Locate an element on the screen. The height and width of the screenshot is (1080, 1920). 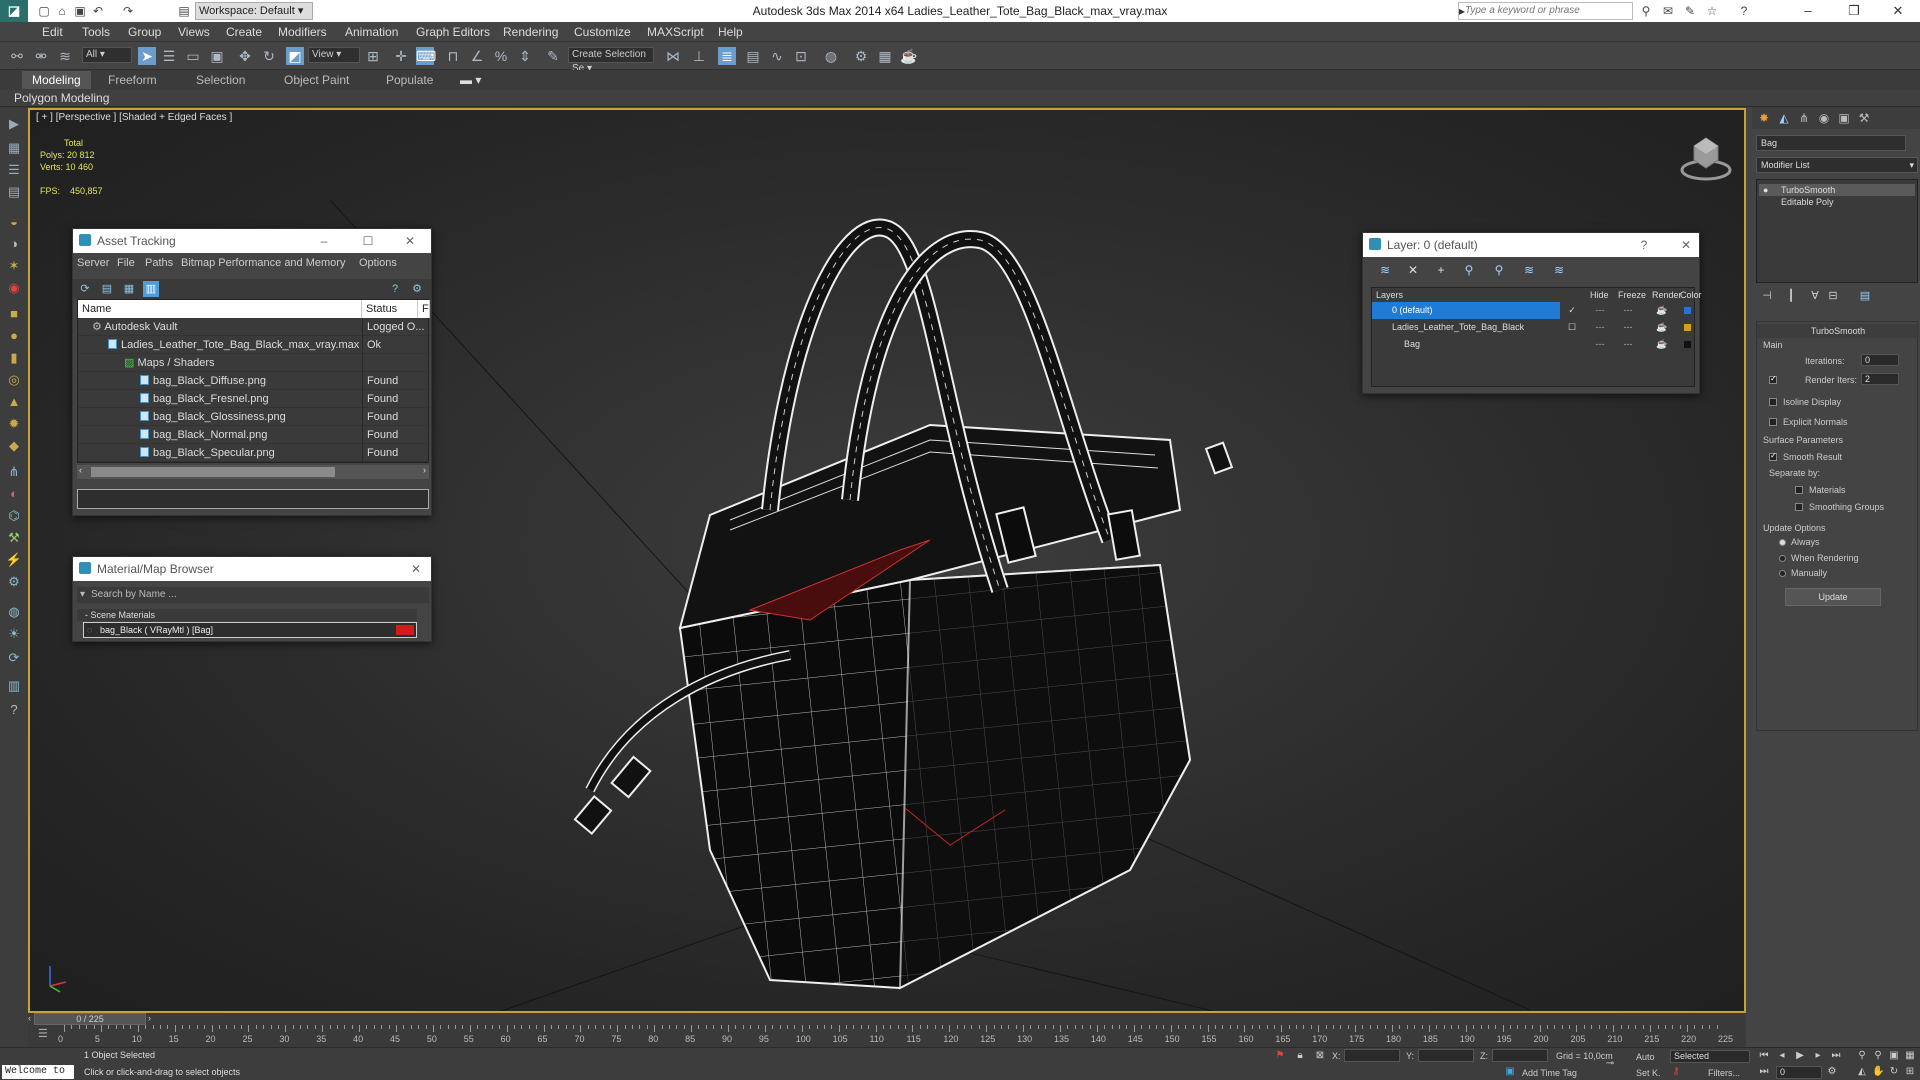
maximize-button: ❐ is located at coordinates (1854, 11).